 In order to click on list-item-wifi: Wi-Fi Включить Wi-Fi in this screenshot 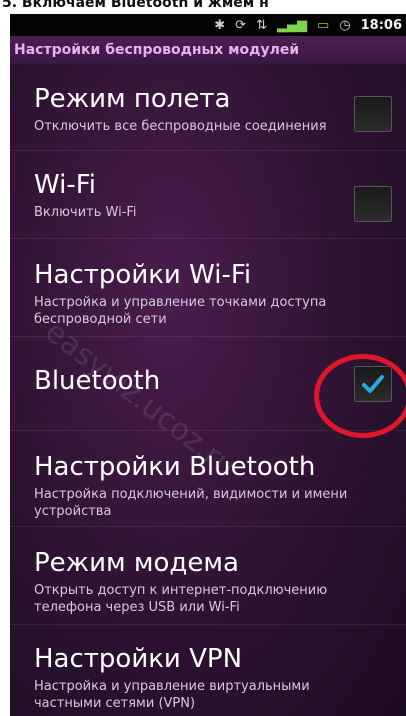, I will do `click(208, 194)`.